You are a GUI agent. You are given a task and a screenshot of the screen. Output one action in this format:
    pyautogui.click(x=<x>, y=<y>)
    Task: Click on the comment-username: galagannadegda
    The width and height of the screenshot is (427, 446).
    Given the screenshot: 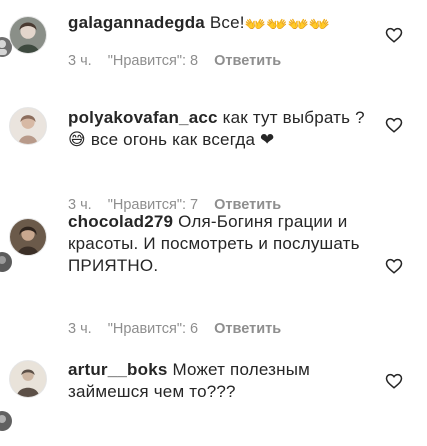 What is the action you would take?
    pyautogui.click(x=136, y=22)
    